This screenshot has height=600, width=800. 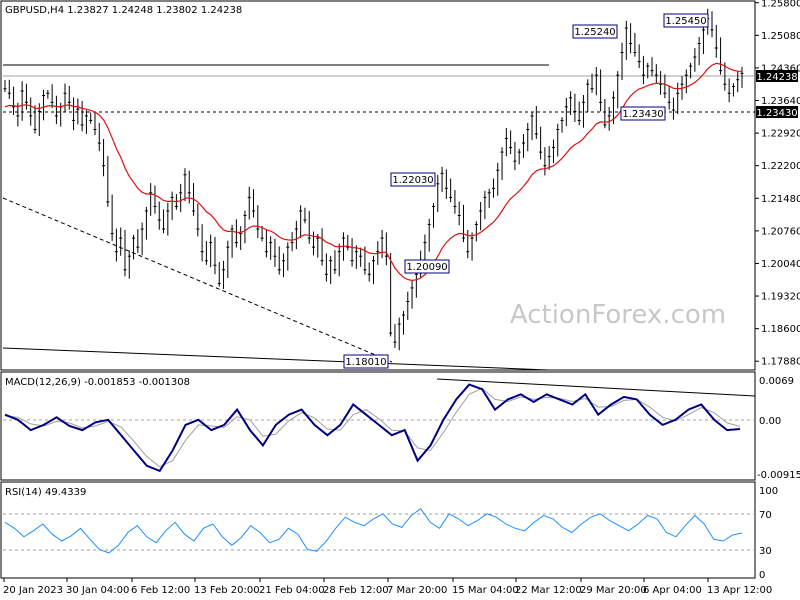 What do you see at coordinates (780, 362) in the screenshot?
I see `price-axis-label: 1.17880` at bounding box center [780, 362].